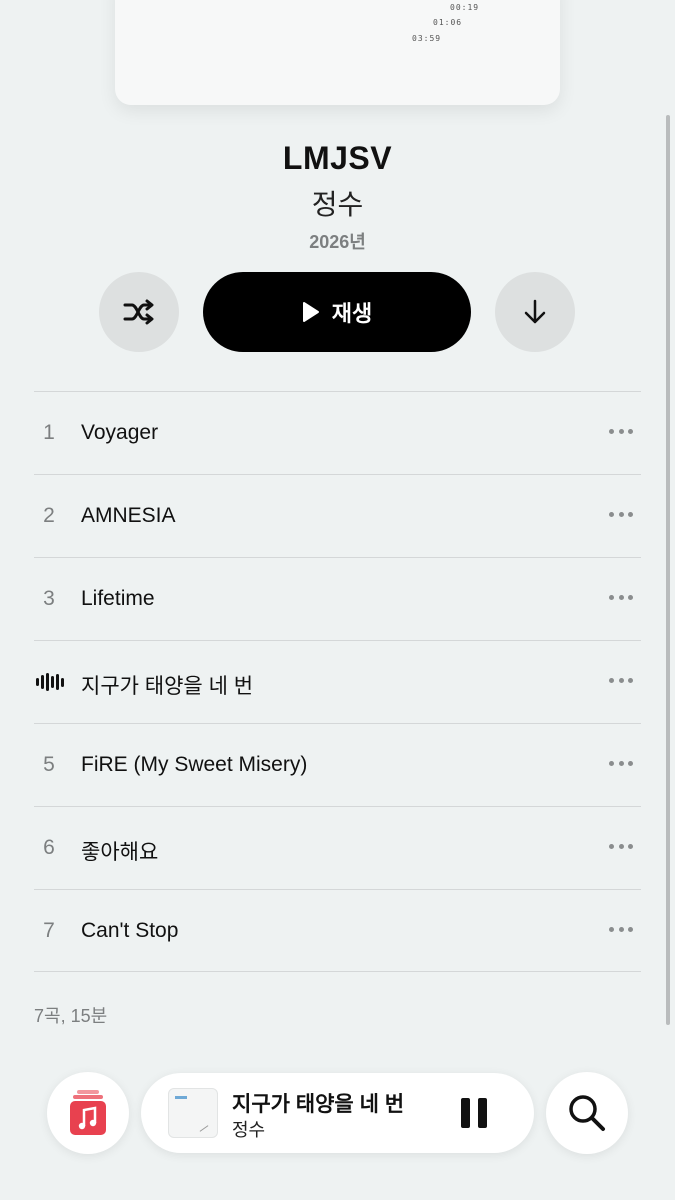 This screenshot has width=675, height=1200. What do you see at coordinates (465, 7) in the screenshot?
I see `artwork-text: 00:19` at bounding box center [465, 7].